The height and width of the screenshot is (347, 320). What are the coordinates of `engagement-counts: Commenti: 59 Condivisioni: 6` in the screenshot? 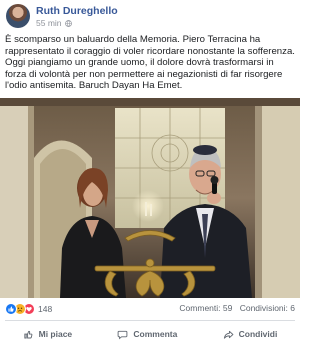 It's located at (237, 308).